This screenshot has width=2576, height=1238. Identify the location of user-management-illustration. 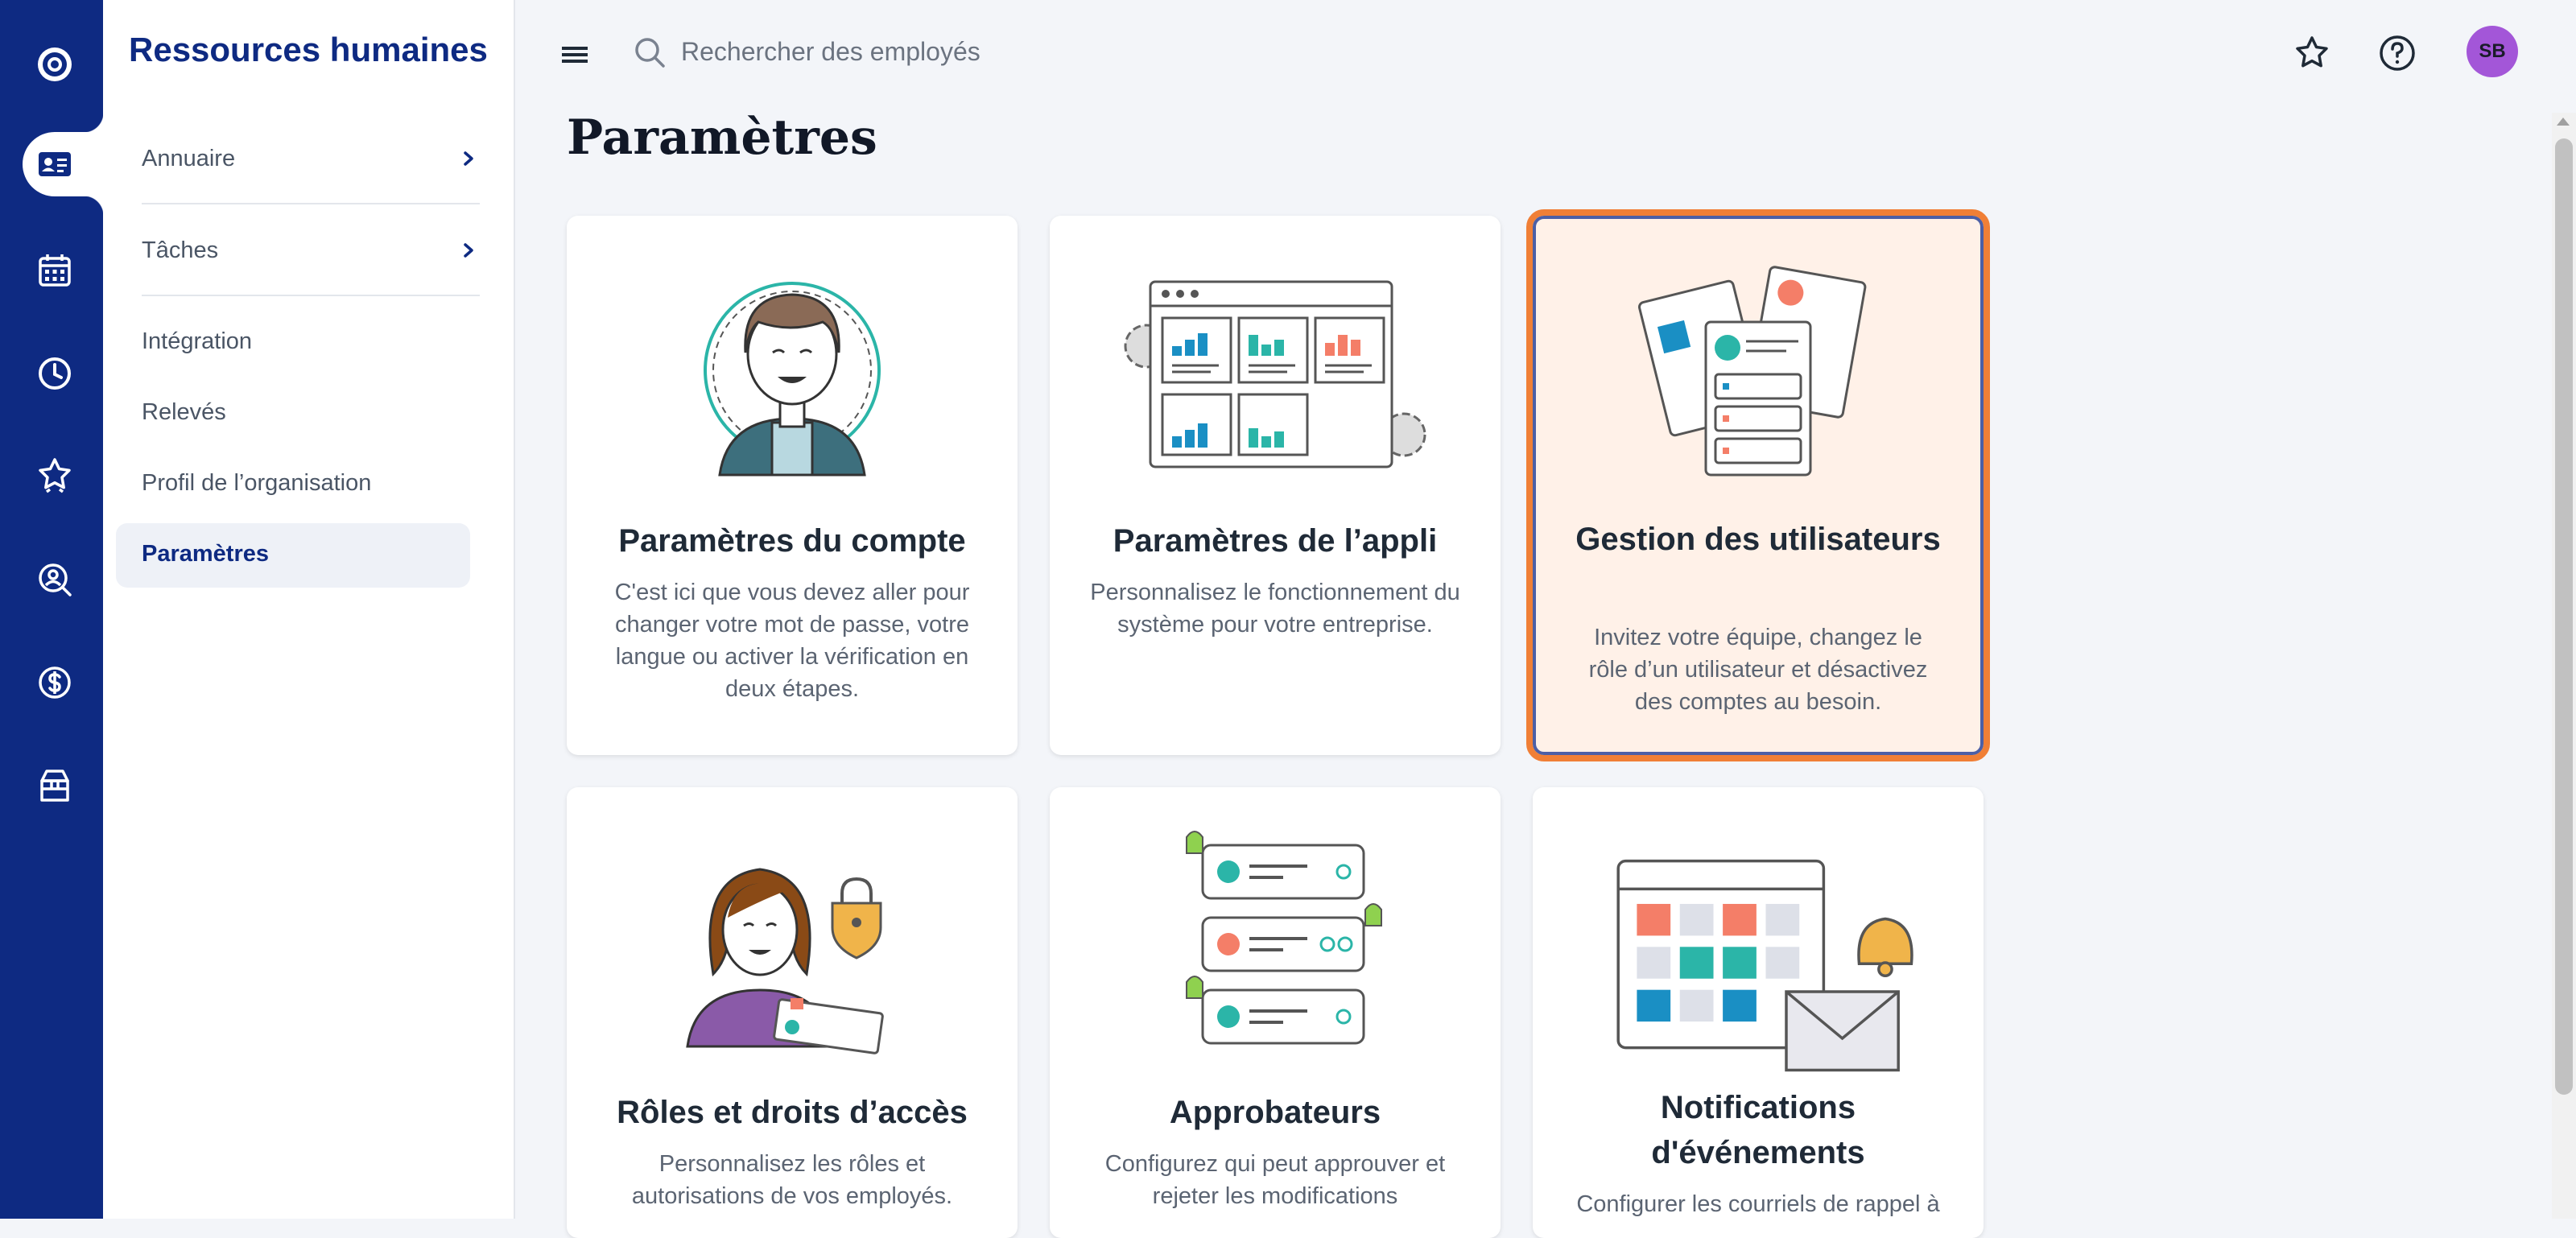
(1758, 374).